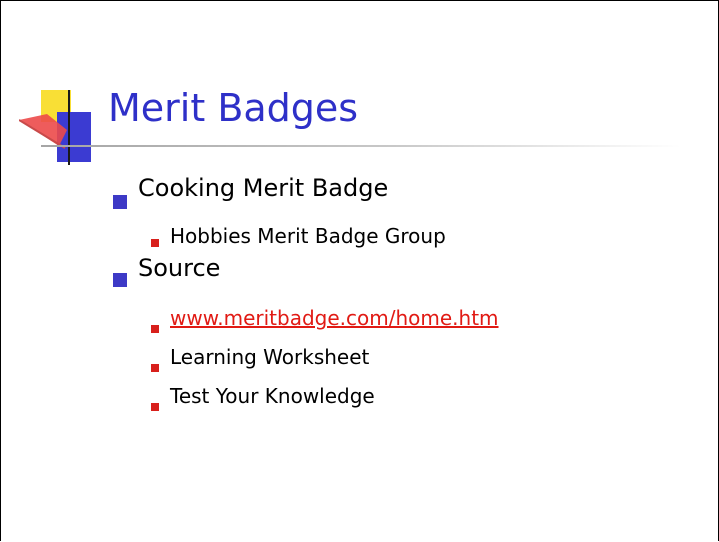 Image resolution: width=719 pixels, height=542 pixels. I want to click on title-divider, so click(361, 146).